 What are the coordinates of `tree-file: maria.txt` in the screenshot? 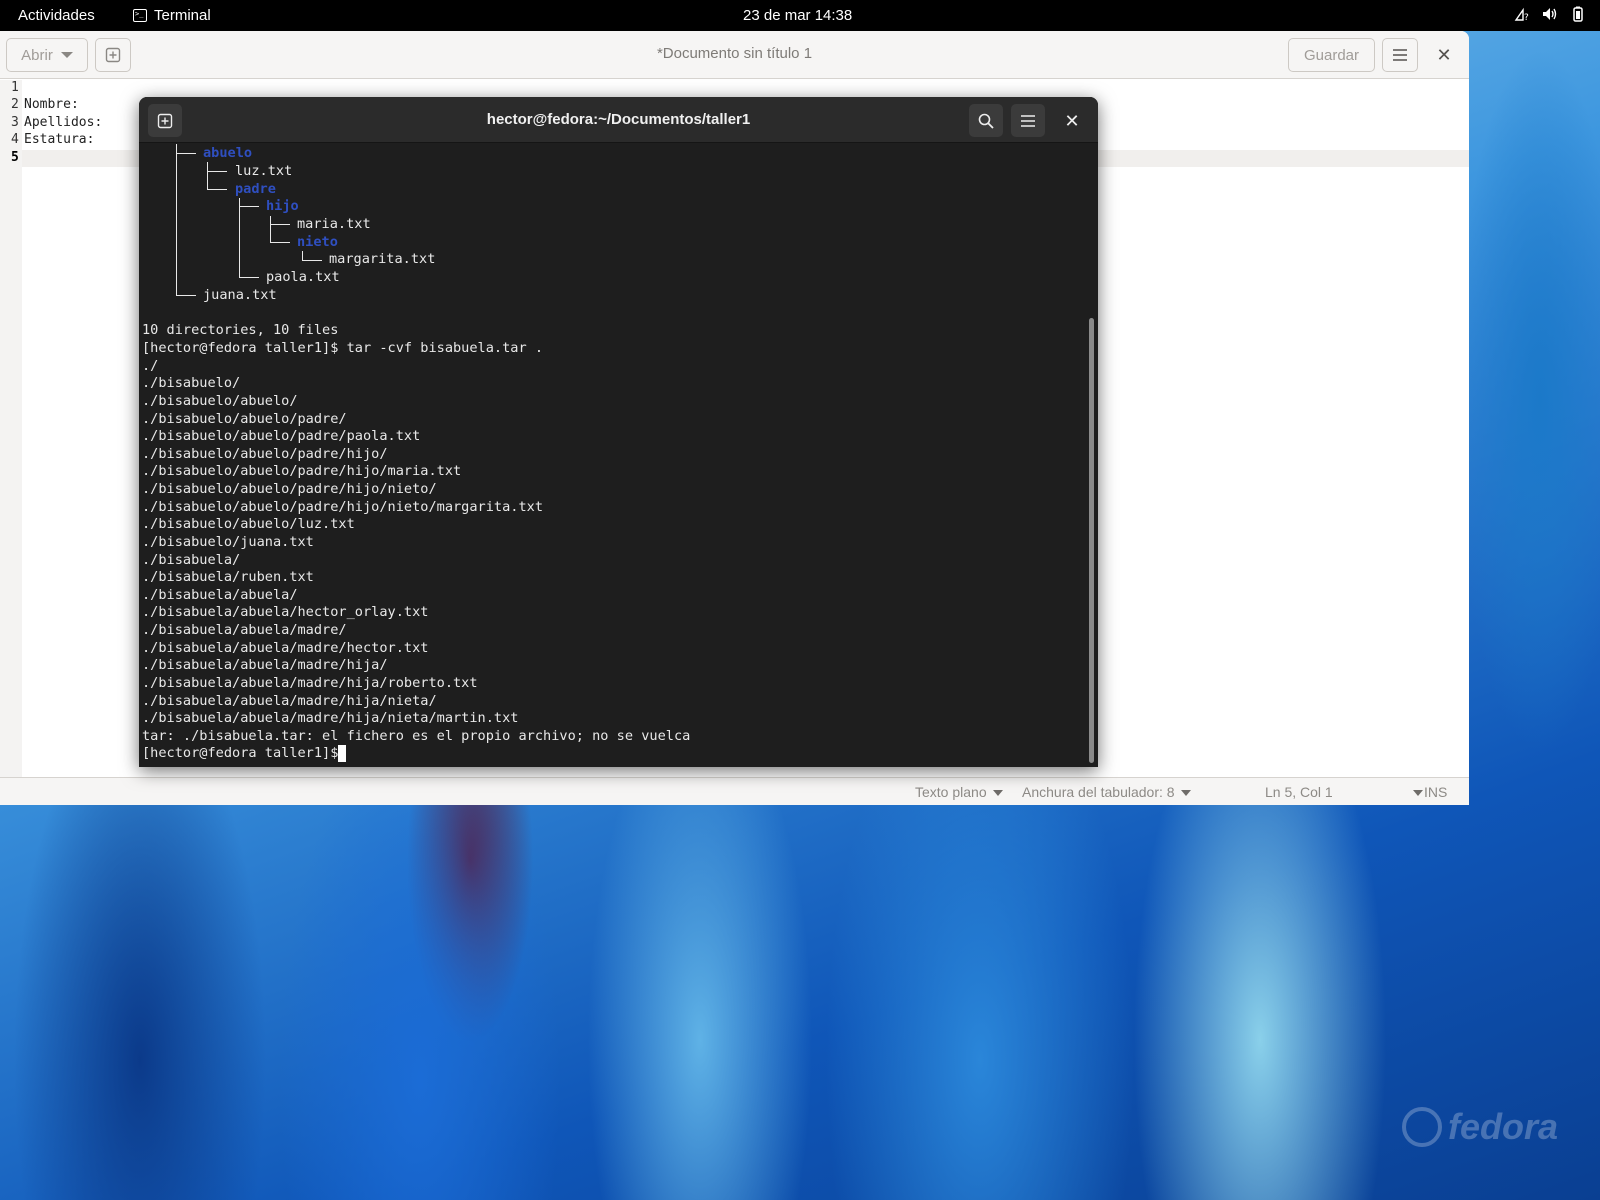 It's located at (334, 224).